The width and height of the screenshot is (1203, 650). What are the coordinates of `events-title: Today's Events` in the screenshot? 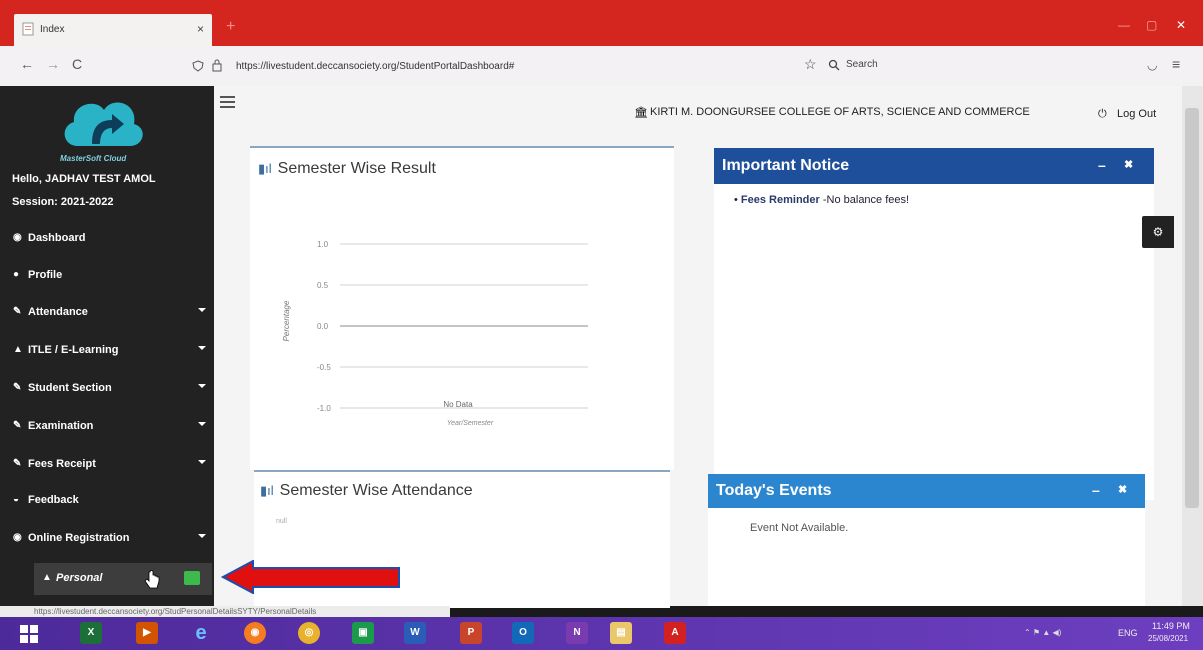 It's located at (774, 490).